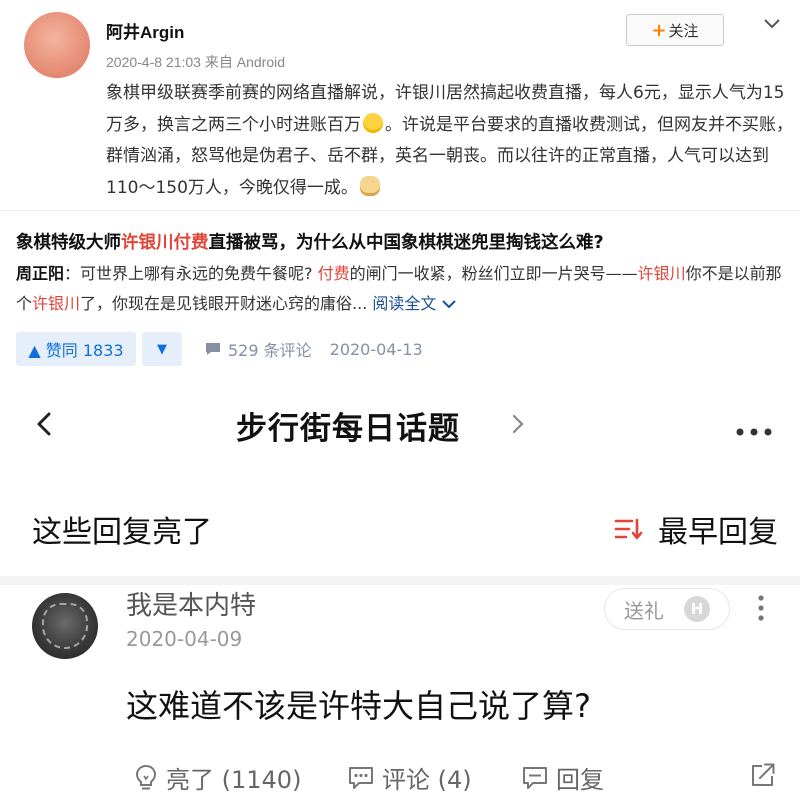 This screenshot has width=800, height=800. Describe the element at coordinates (162, 349) in the screenshot. I see `downvote-button: ▼` at that location.